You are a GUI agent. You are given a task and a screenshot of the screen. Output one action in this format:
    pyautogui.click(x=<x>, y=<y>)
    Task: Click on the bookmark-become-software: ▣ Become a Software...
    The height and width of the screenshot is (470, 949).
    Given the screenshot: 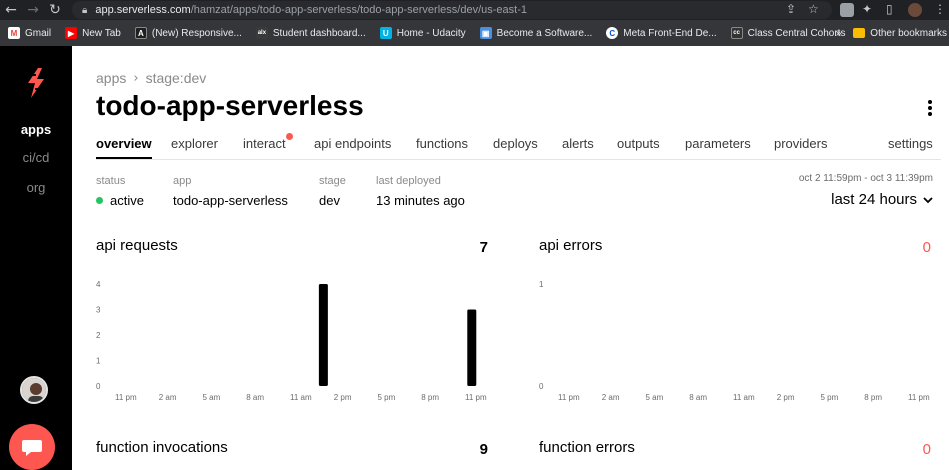 What is the action you would take?
    pyautogui.click(x=535, y=33)
    